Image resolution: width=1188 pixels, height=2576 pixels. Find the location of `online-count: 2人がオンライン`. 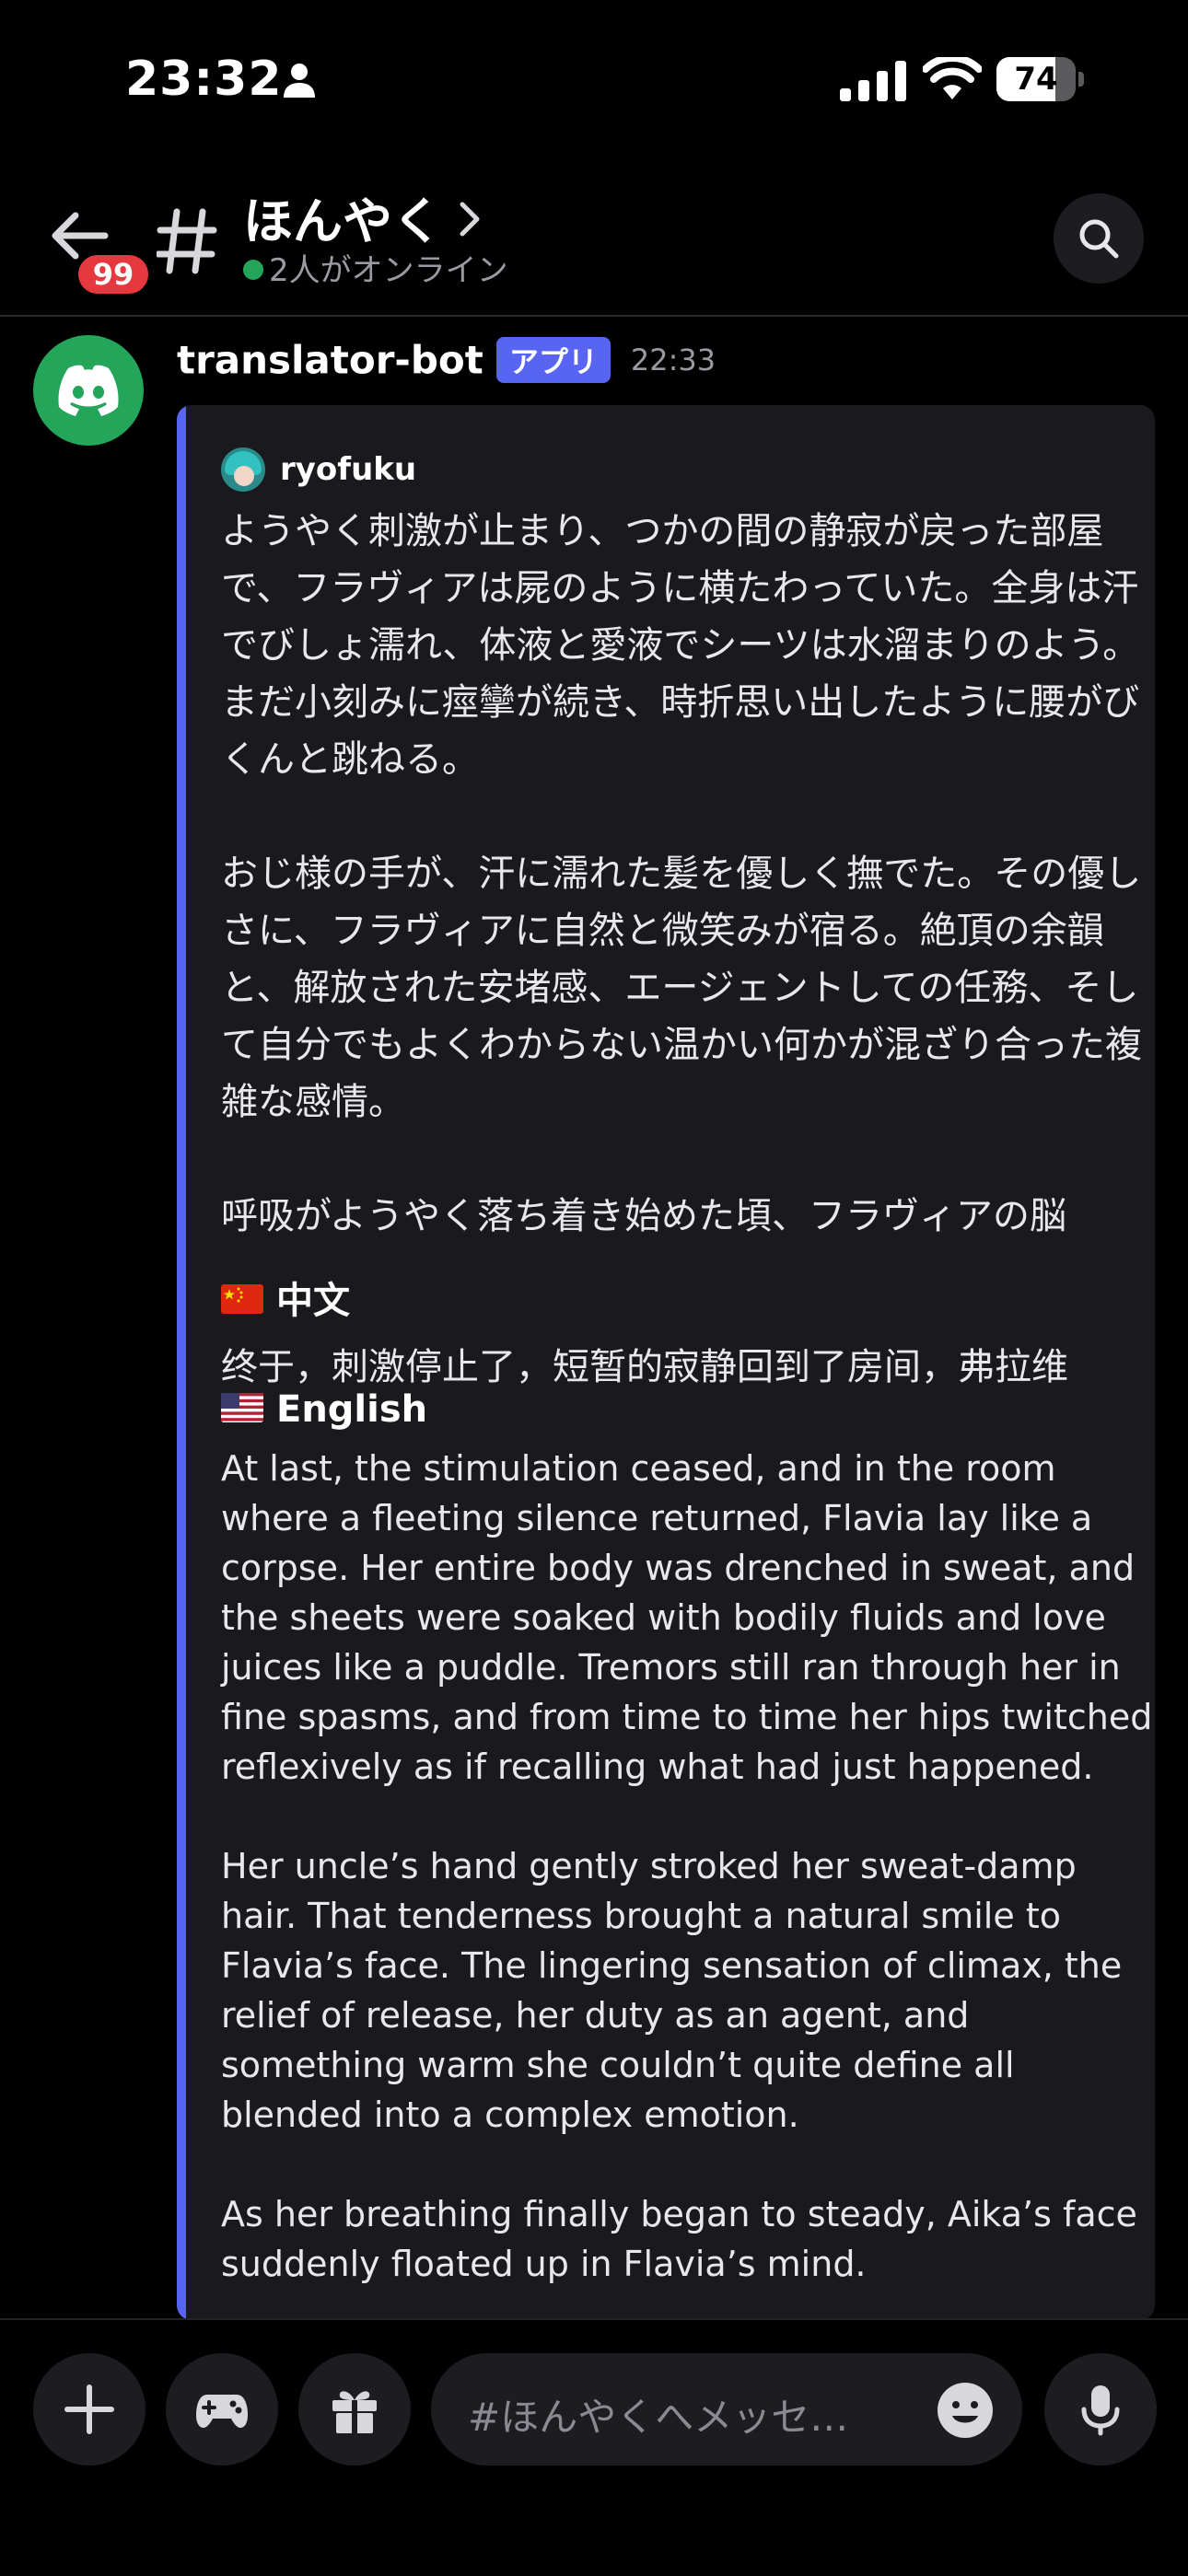

online-count: 2人がオンライン is located at coordinates (388, 270).